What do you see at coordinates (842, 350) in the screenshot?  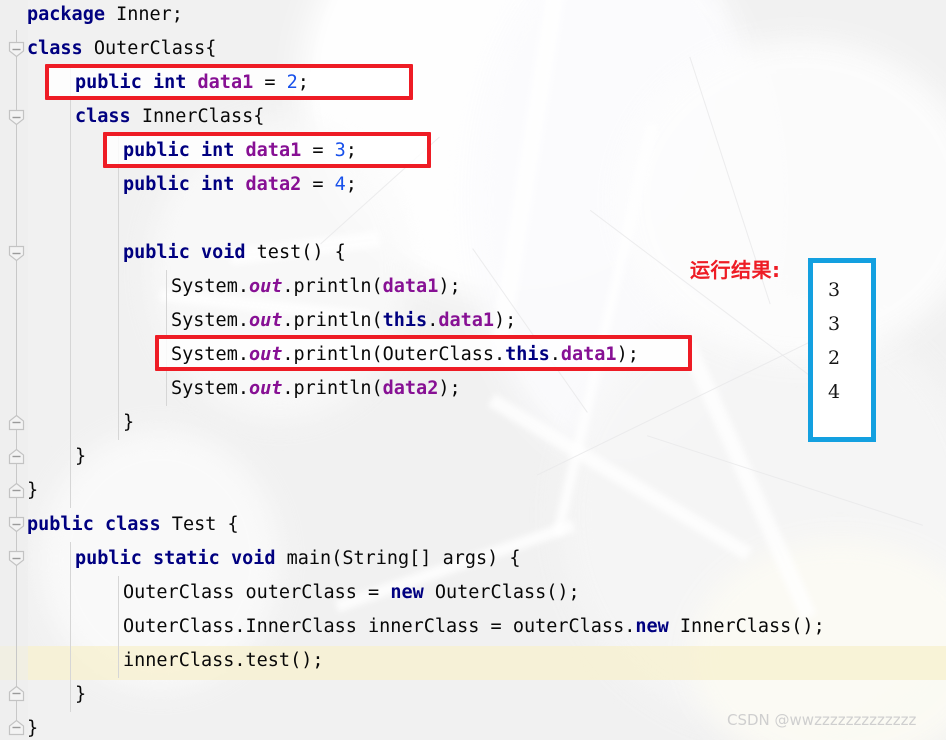 I see `result-output-box: 3 3 2 4` at bounding box center [842, 350].